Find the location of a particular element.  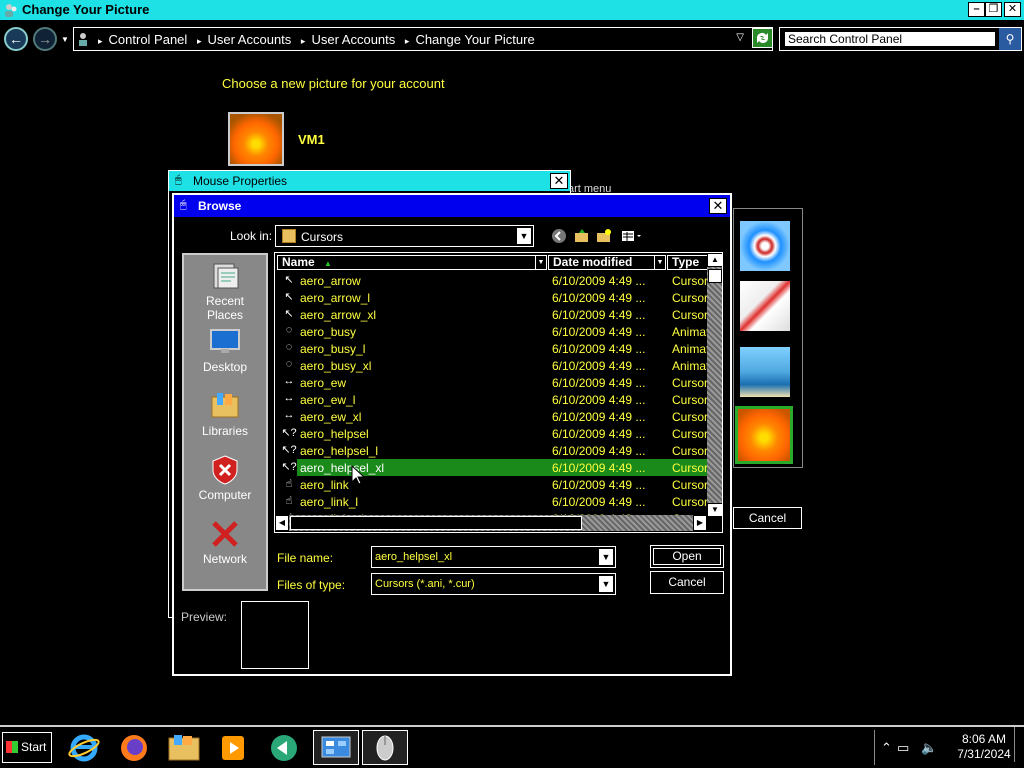

show-desktop-button is located at coordinates (1019, 744).